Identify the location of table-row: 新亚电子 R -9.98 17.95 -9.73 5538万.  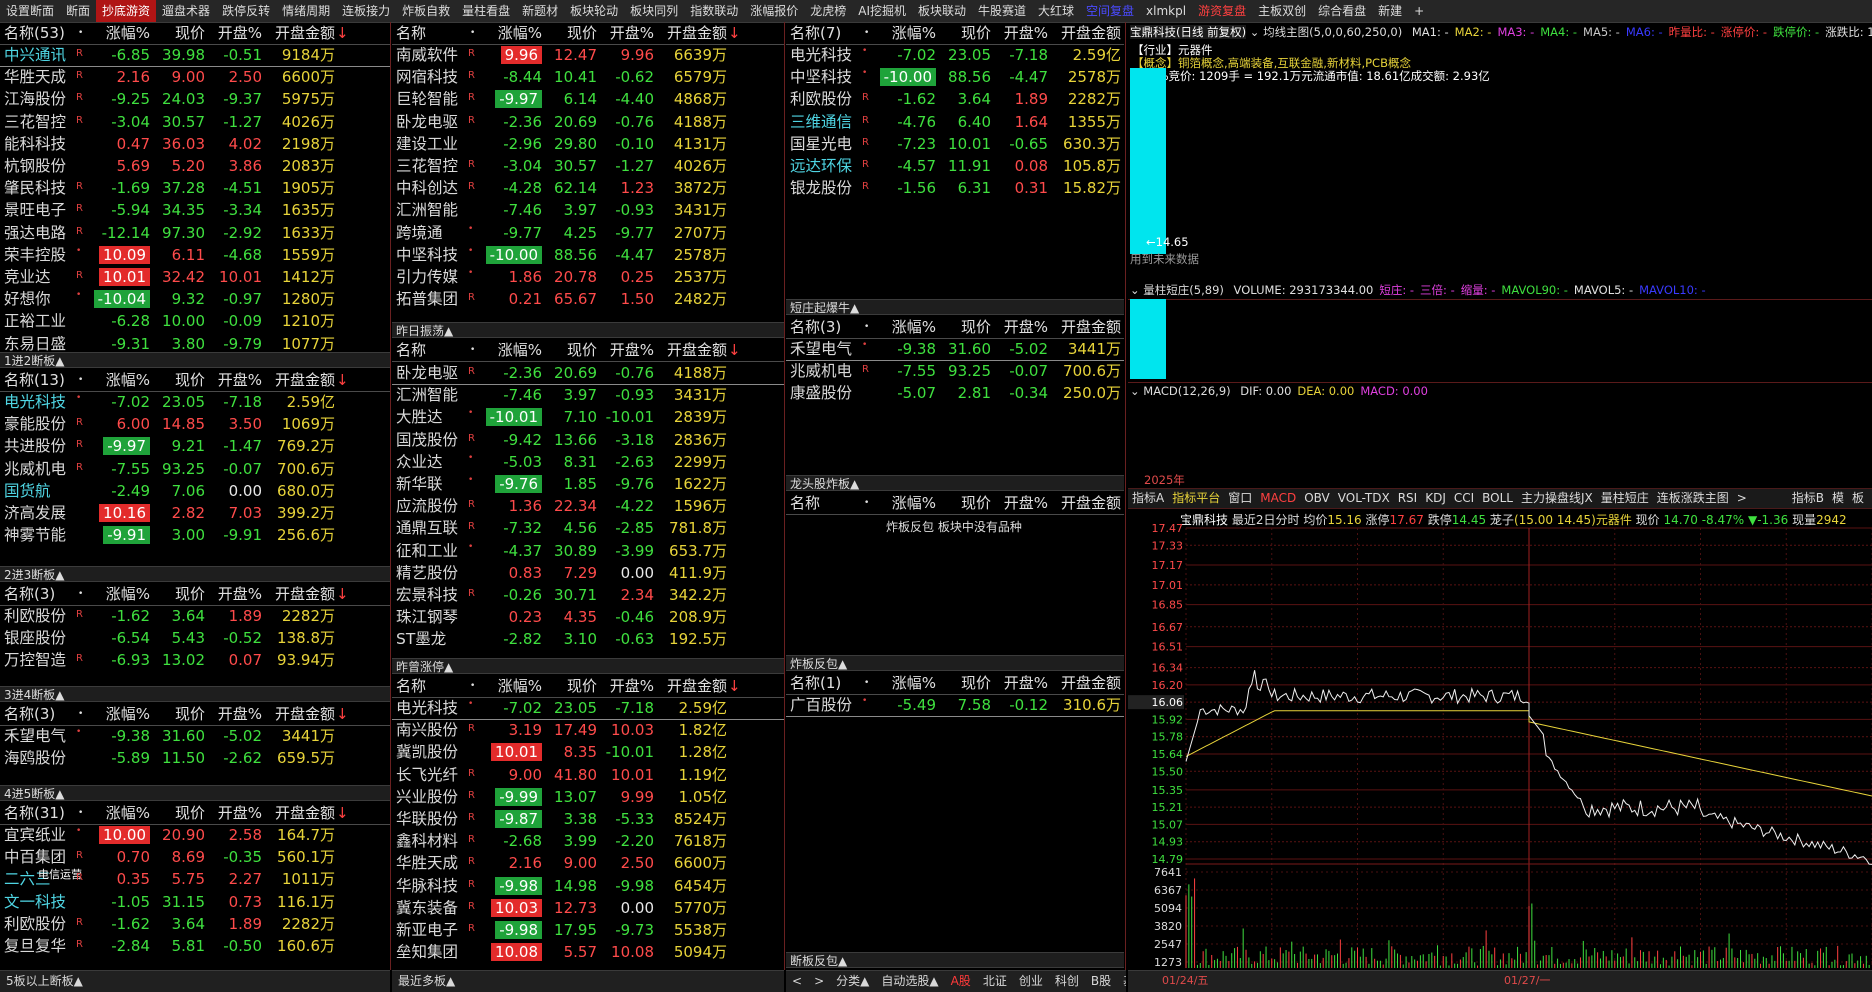
(588, 930).